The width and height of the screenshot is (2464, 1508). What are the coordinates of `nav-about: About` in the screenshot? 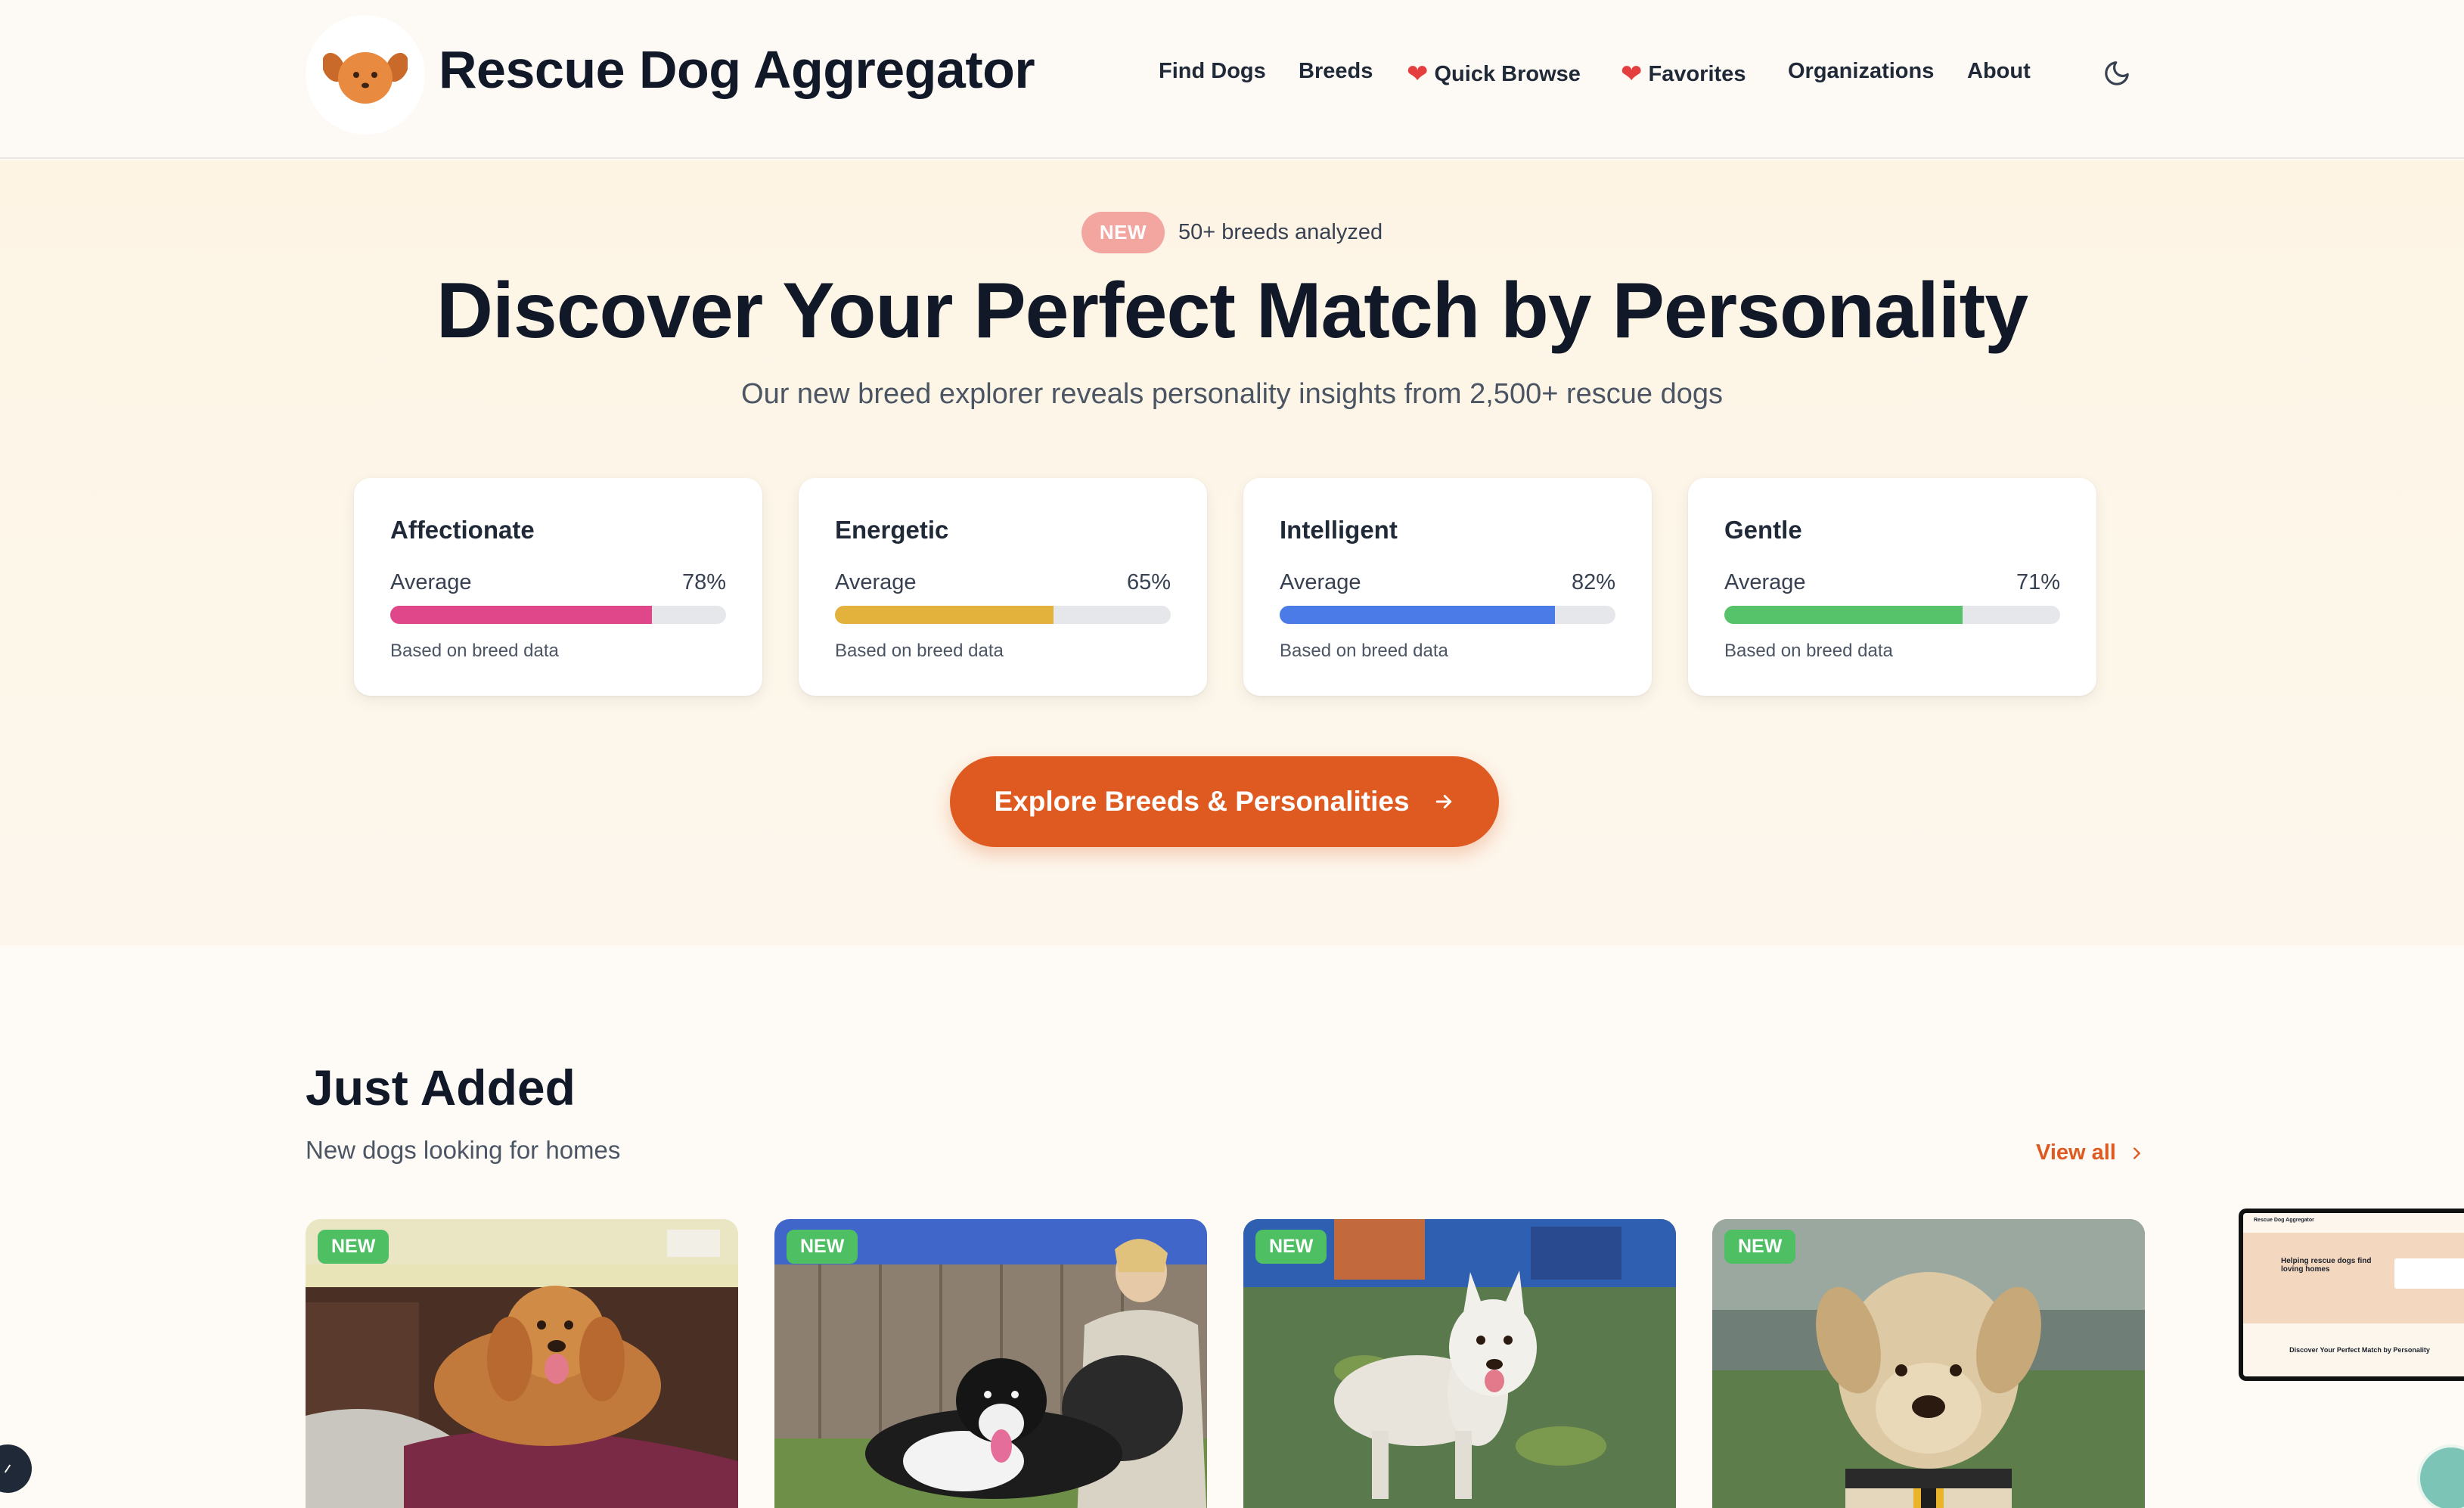 It's located at (1999, 71).